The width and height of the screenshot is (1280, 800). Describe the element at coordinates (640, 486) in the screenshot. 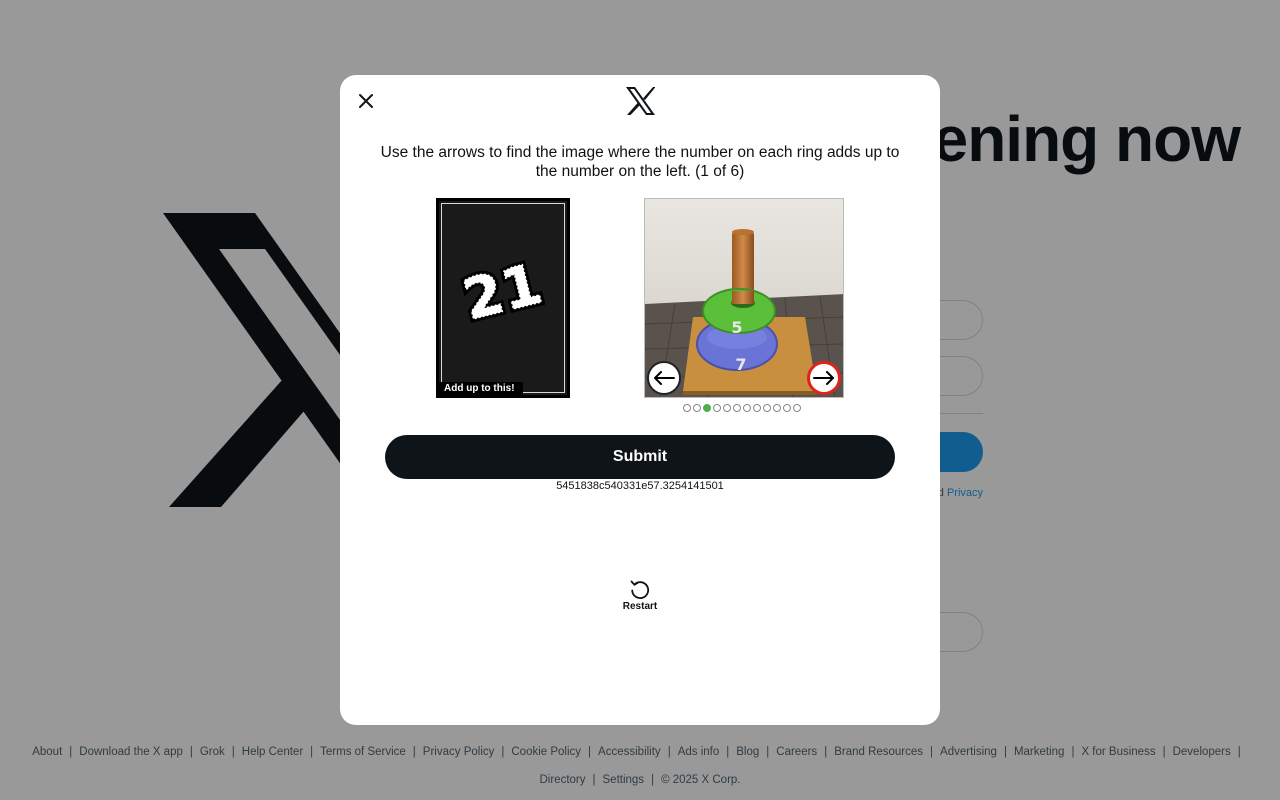

I see `session-id: 5451838c540331e57.3254141501` at that location.